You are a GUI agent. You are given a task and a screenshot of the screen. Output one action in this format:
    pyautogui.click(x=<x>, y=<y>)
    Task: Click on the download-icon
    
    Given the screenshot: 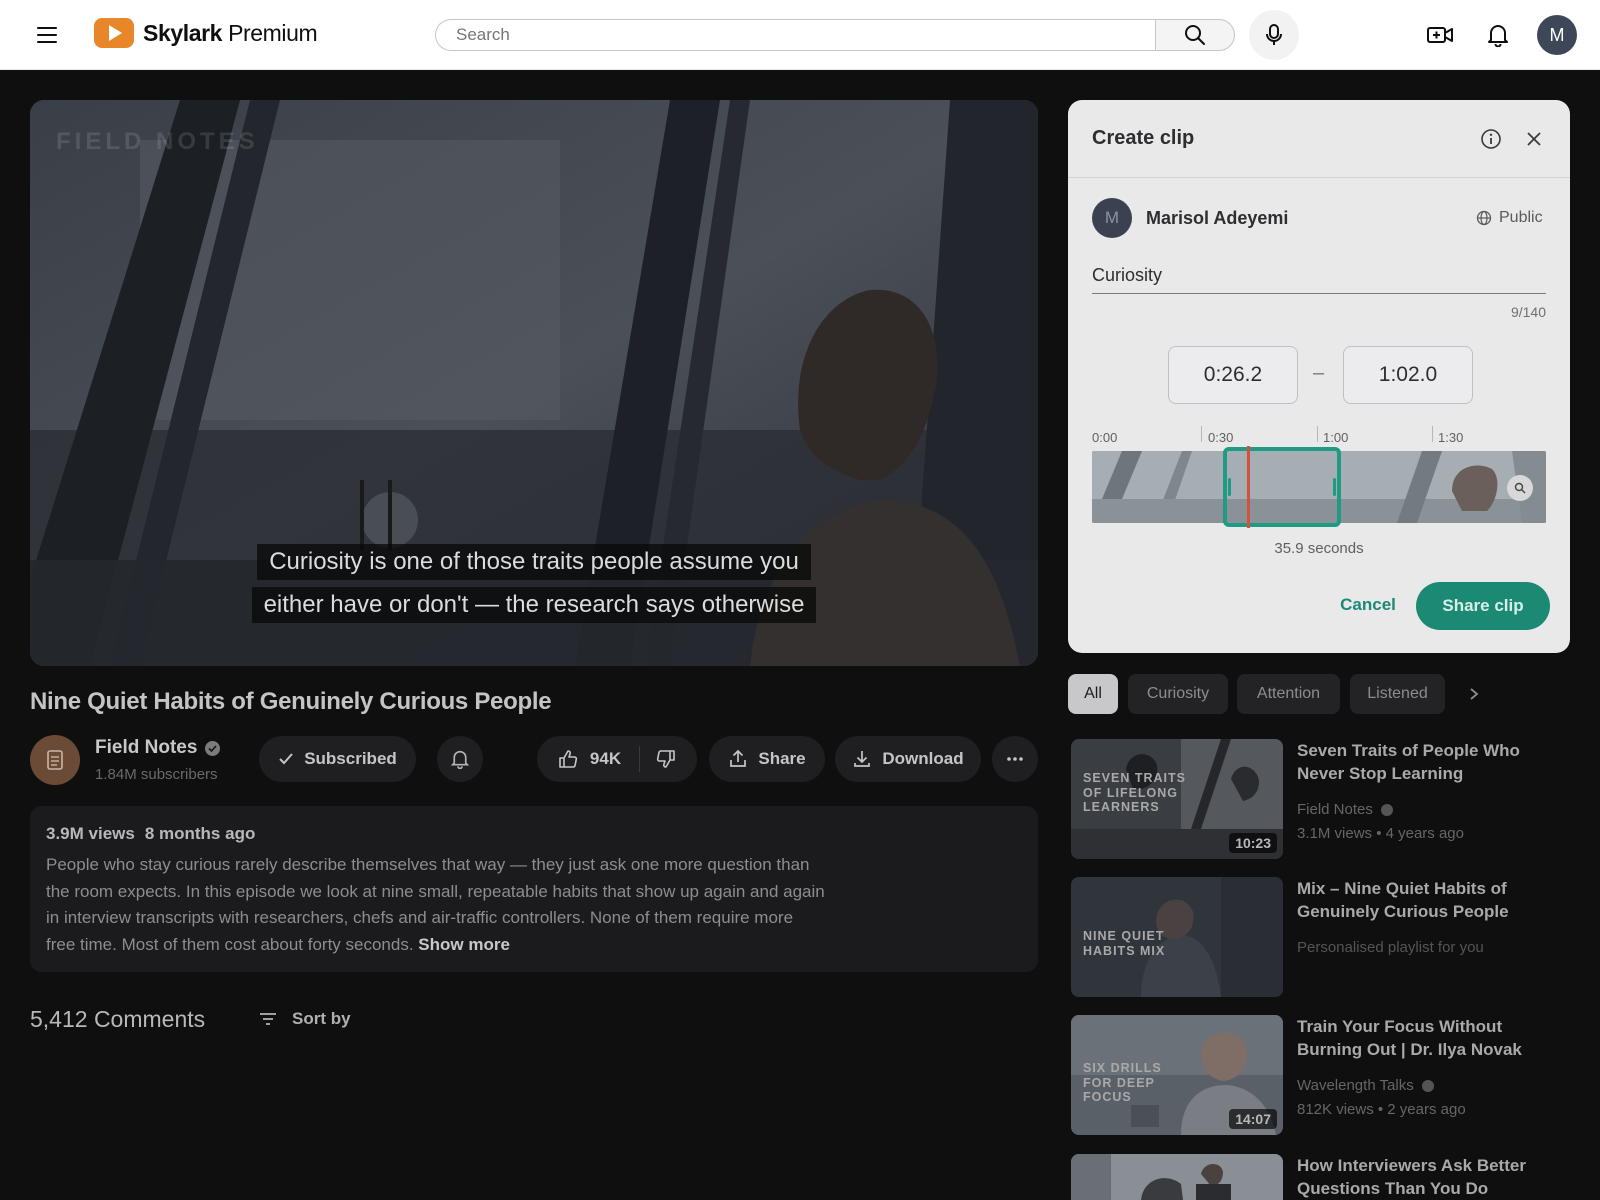 What is the action you would take?
    pyautogui.click(x=862, y=759)
    